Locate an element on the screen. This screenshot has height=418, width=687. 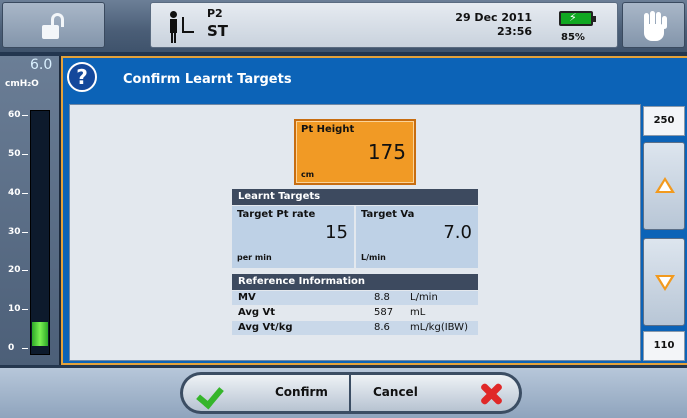
reference-information-header: Reference Information is located at coordinates (355, 282).